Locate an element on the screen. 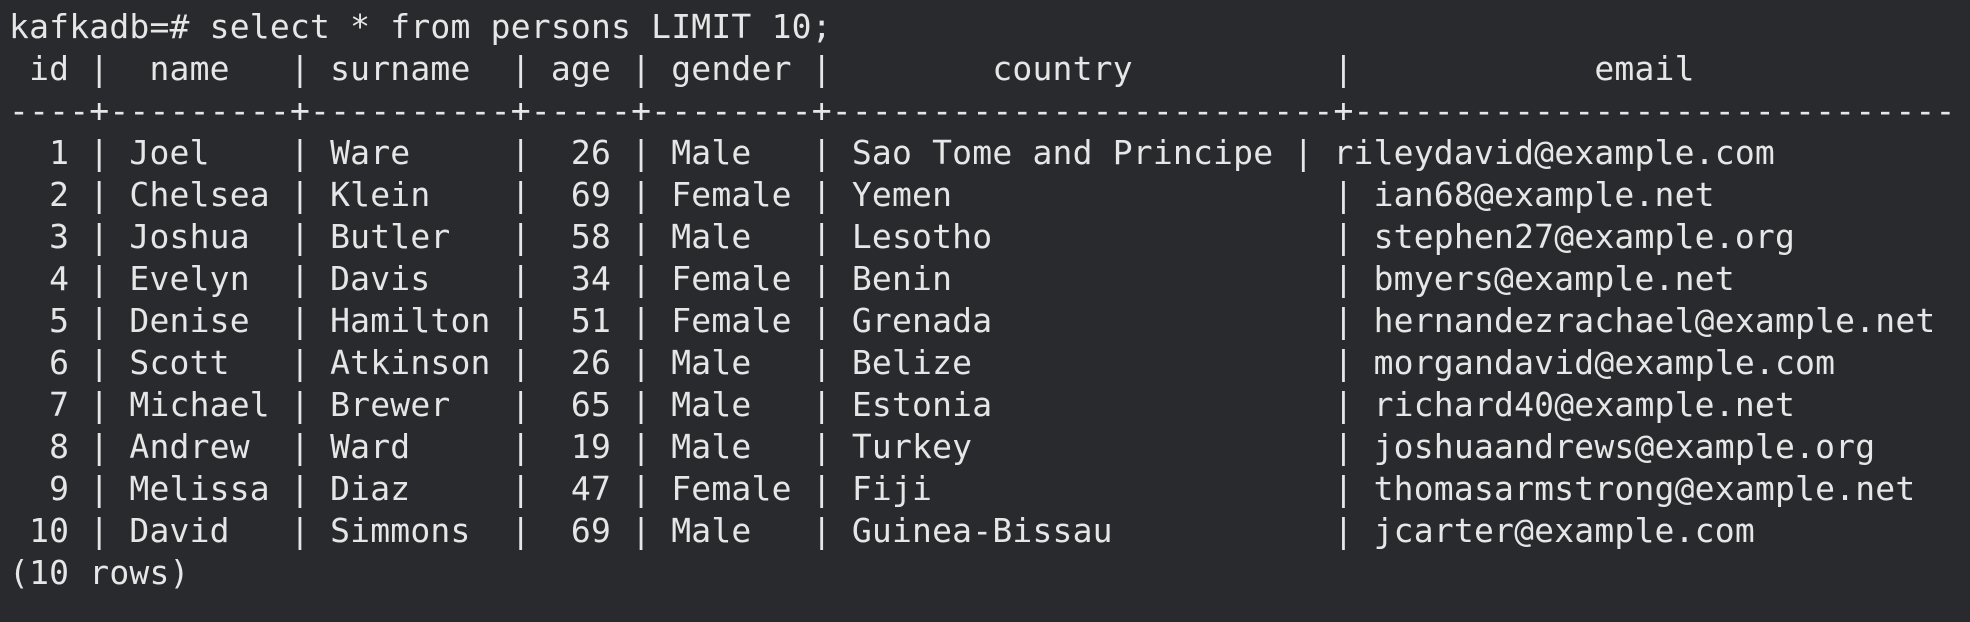  prompt: kafkadb=# is located at coordinates (99, 26).